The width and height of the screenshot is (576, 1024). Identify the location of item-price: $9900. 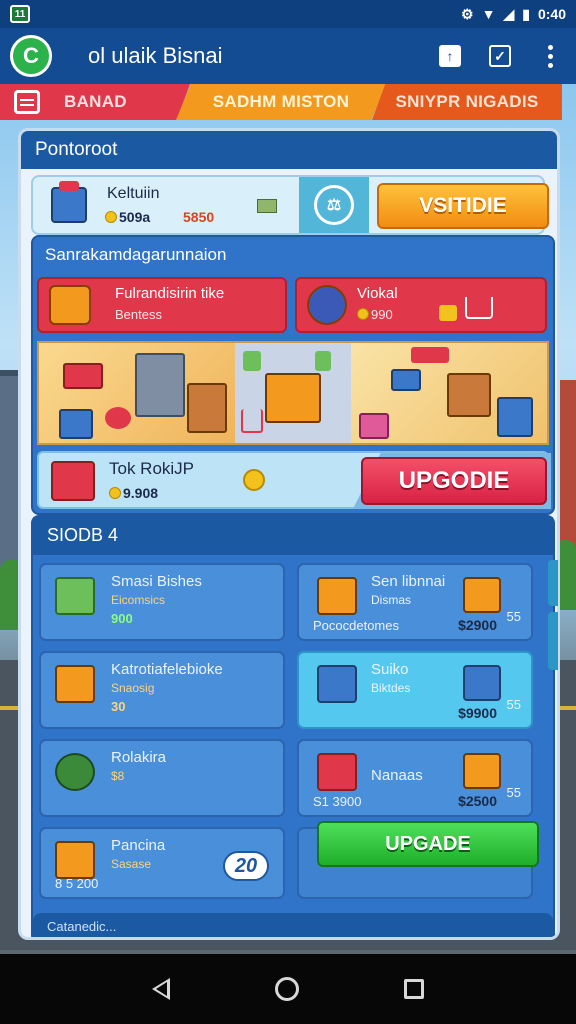
(477, 713).